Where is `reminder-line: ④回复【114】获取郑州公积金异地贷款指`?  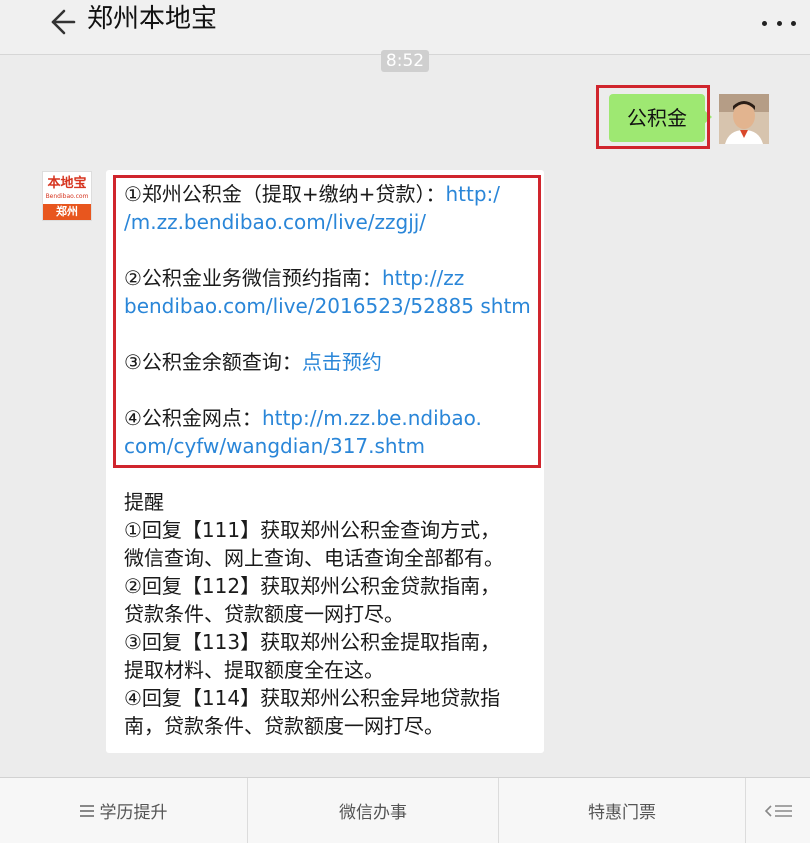
reminder-line: ④回复【114】获取郑州公积金异地贷款指 is located at coordinates (312, 698).